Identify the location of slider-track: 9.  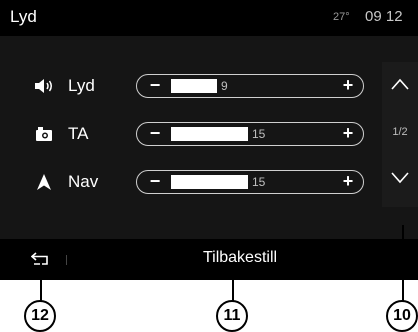
(251, 86).